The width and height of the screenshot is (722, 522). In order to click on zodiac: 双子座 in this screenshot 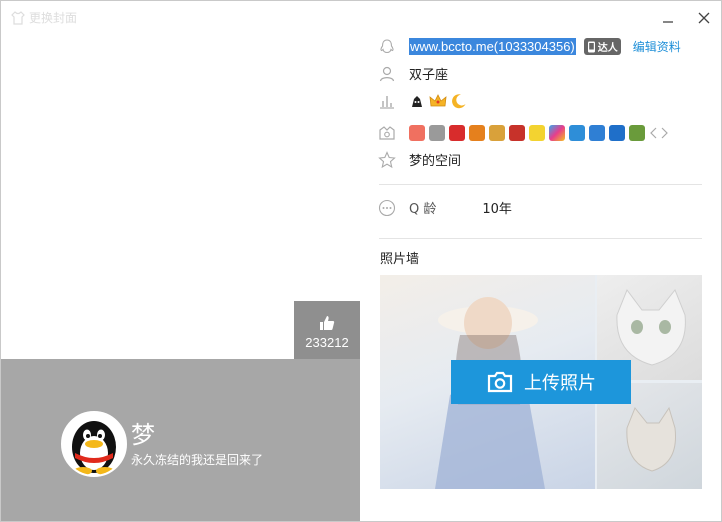, I will do `click(429, 75)`.